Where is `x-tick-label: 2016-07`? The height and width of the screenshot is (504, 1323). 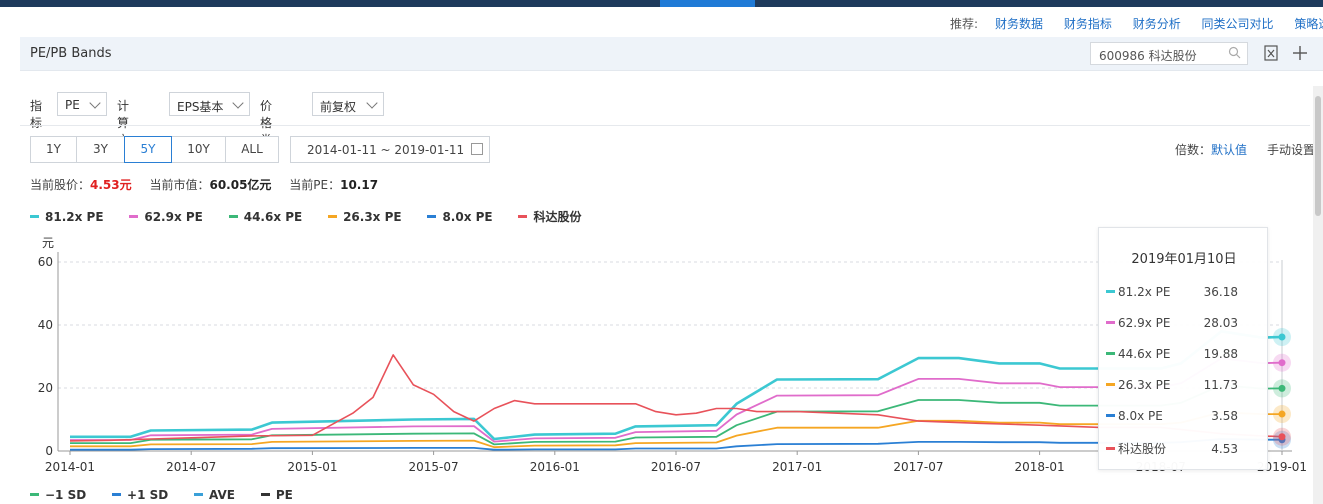
x-tick-label: 2016-07 is located at coordinates (676, 467).